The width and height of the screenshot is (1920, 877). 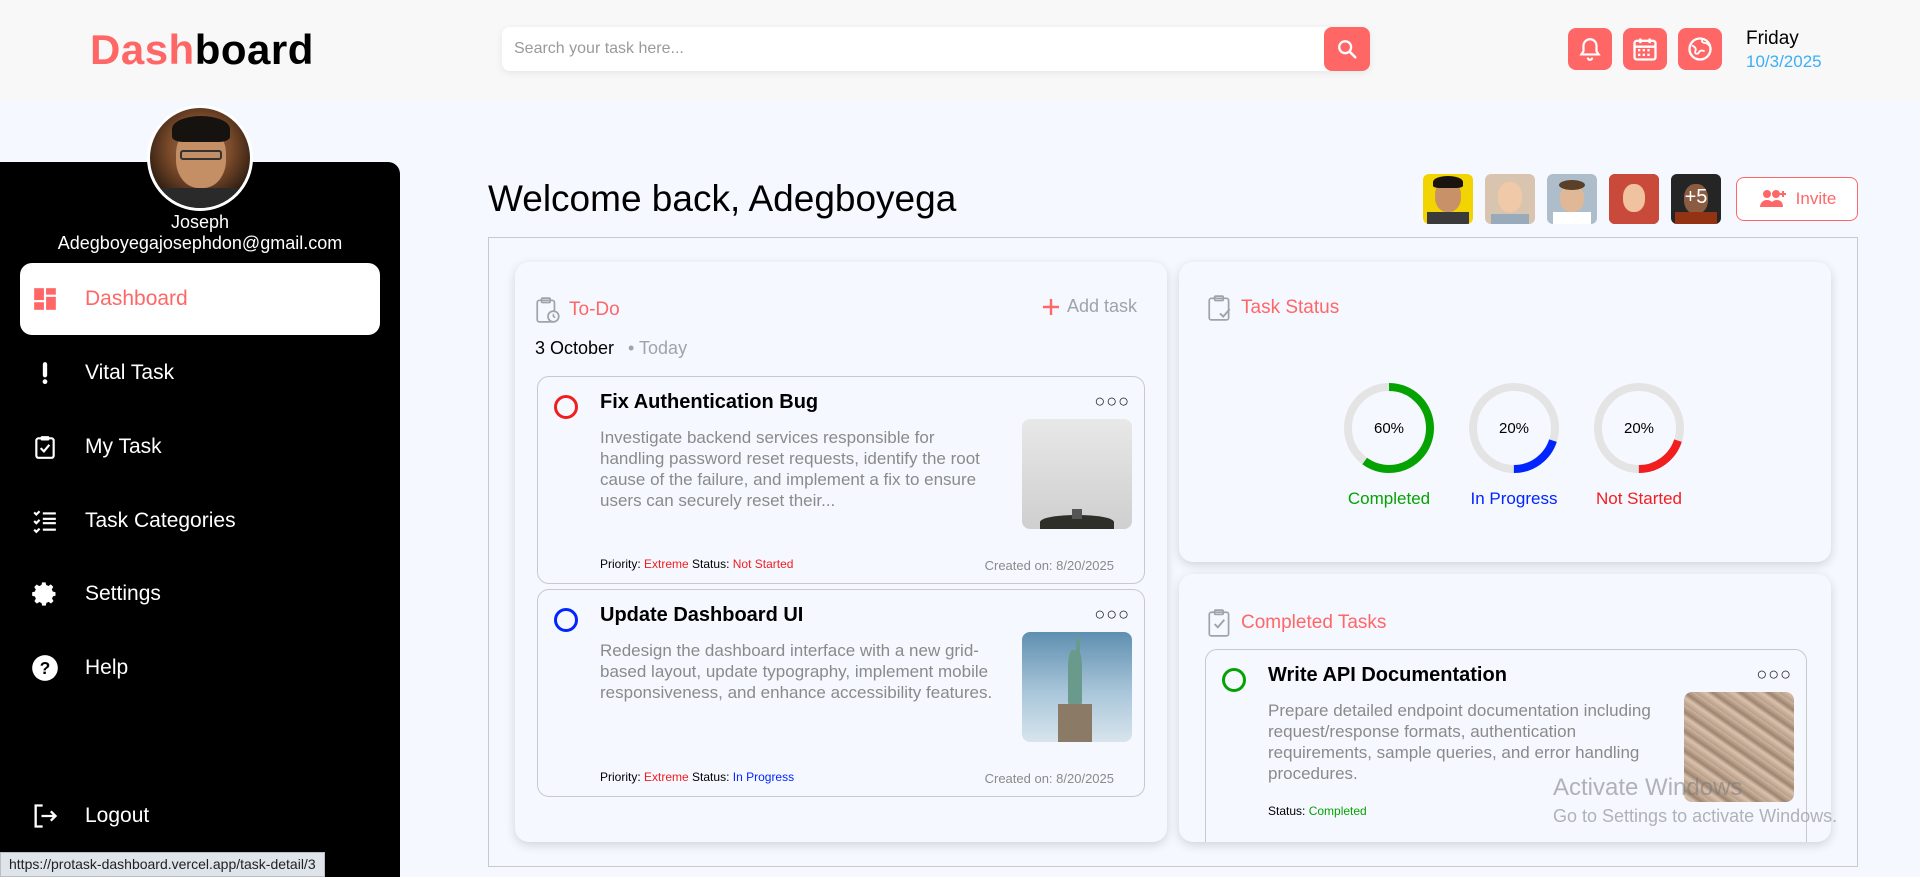 What do you see at coordinates (1314, 622) in the screenshot?
I see `completed-title-text: Completed Tasks` at bounding box center [1314, 622].